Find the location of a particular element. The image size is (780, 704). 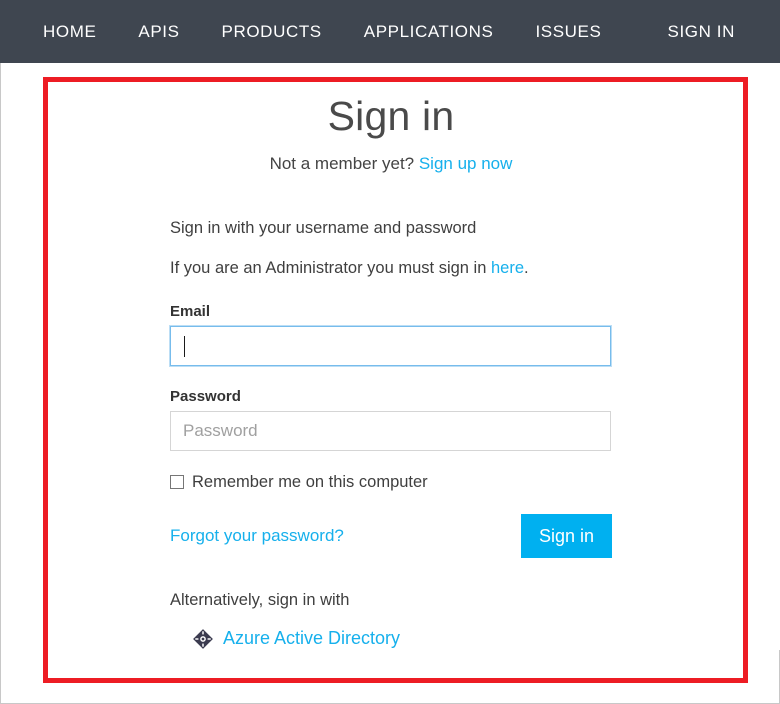

nav-item-sign-in: SIGN IN is located at coordinates (702, 31).